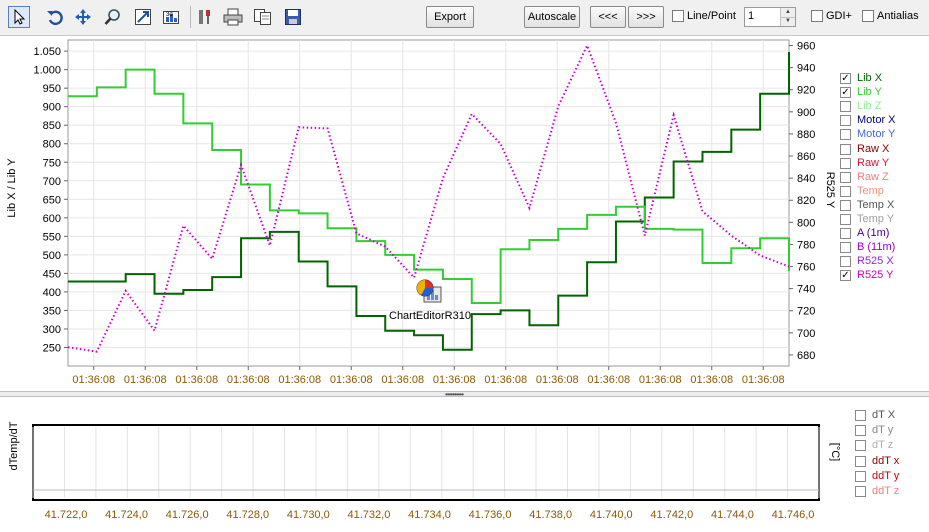  I want to click on move-icon, so click(83, 17).